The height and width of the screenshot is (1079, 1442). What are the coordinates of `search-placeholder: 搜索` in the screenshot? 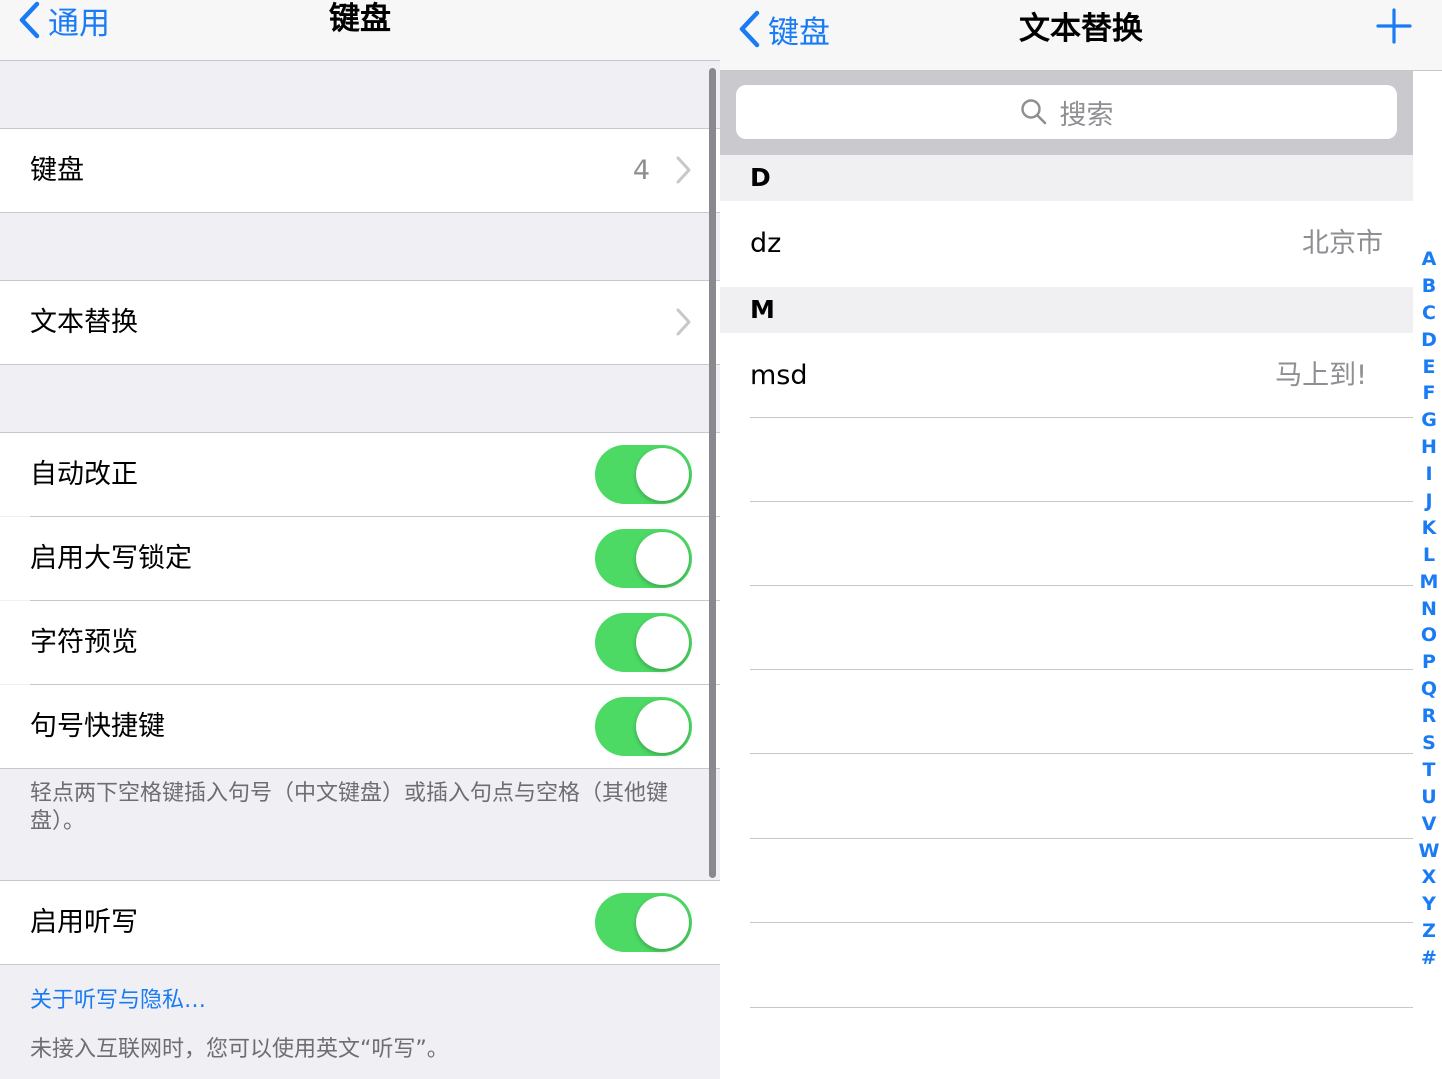 It's located at (1086, 115).